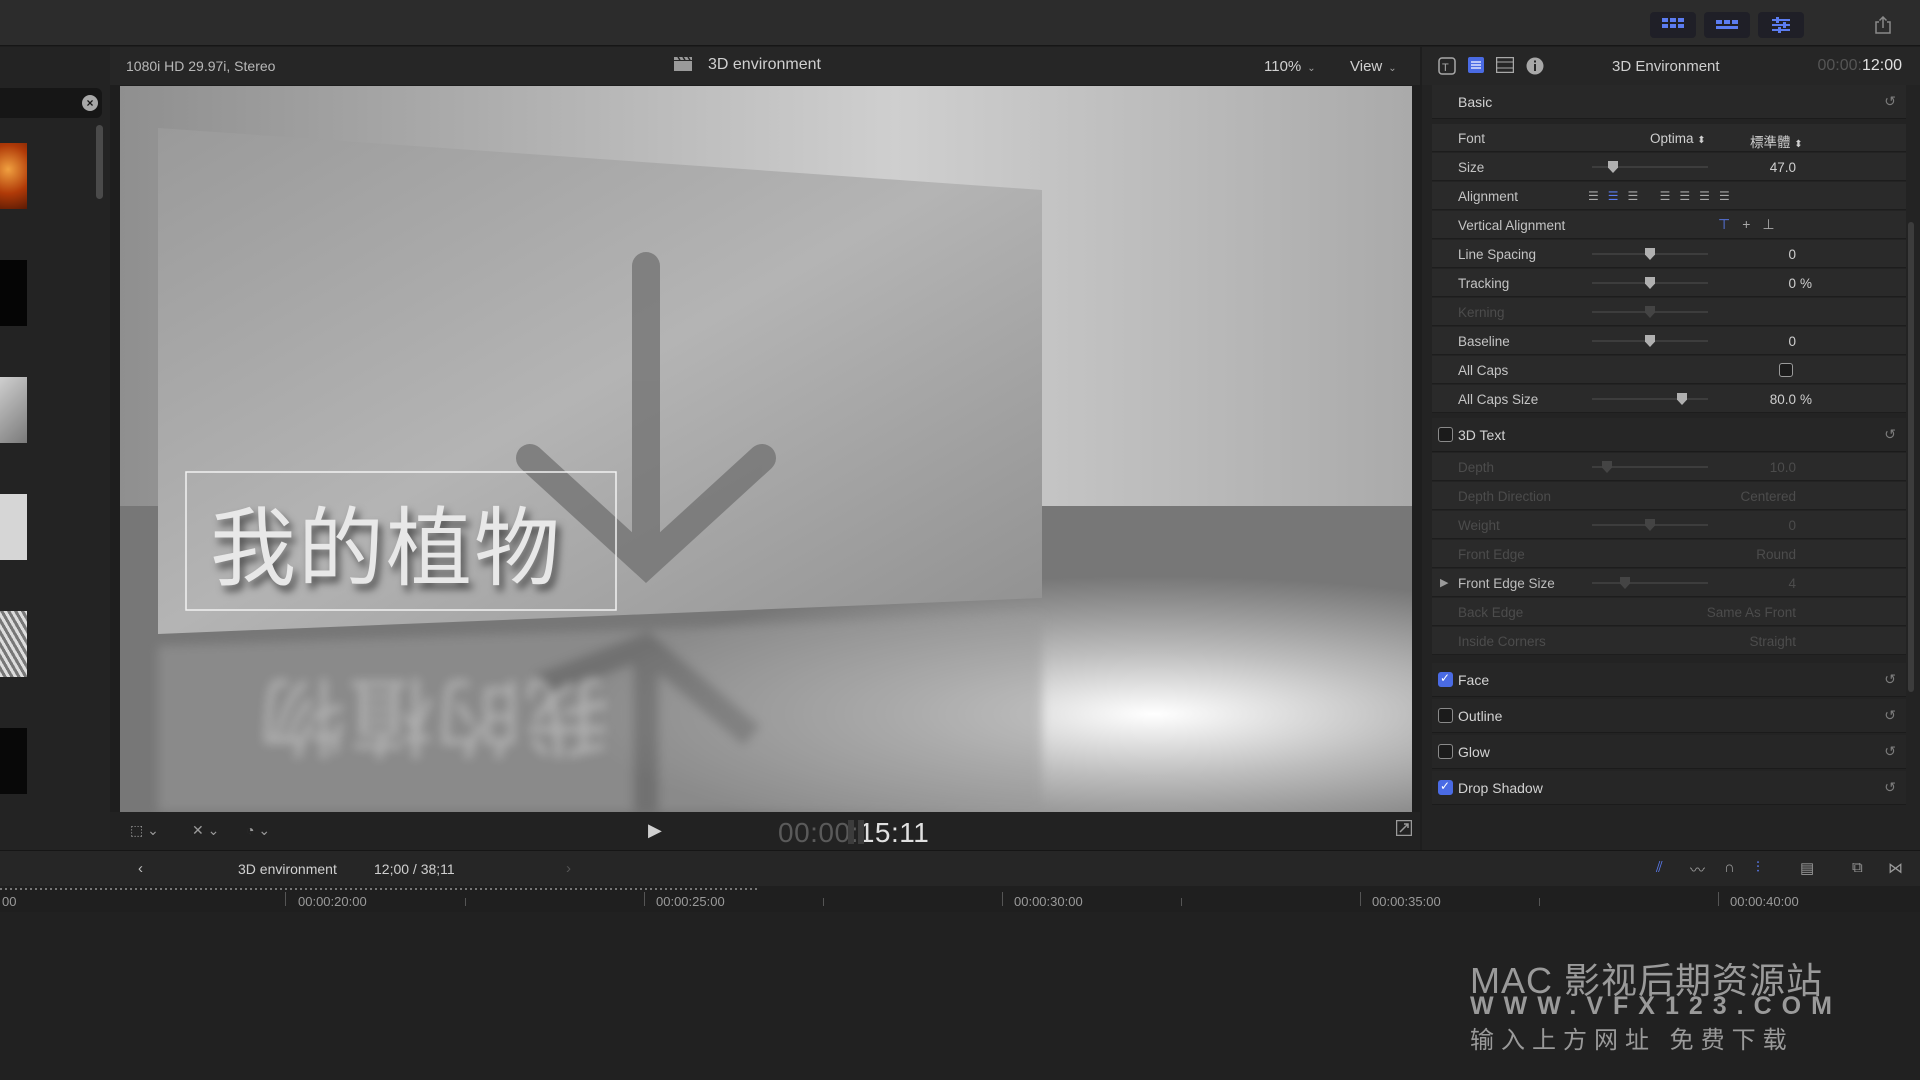  What do you see at coordinates (1445, 715) in the screenshot?
I see `outline-checkbox` at bounding box center [1445, 715].